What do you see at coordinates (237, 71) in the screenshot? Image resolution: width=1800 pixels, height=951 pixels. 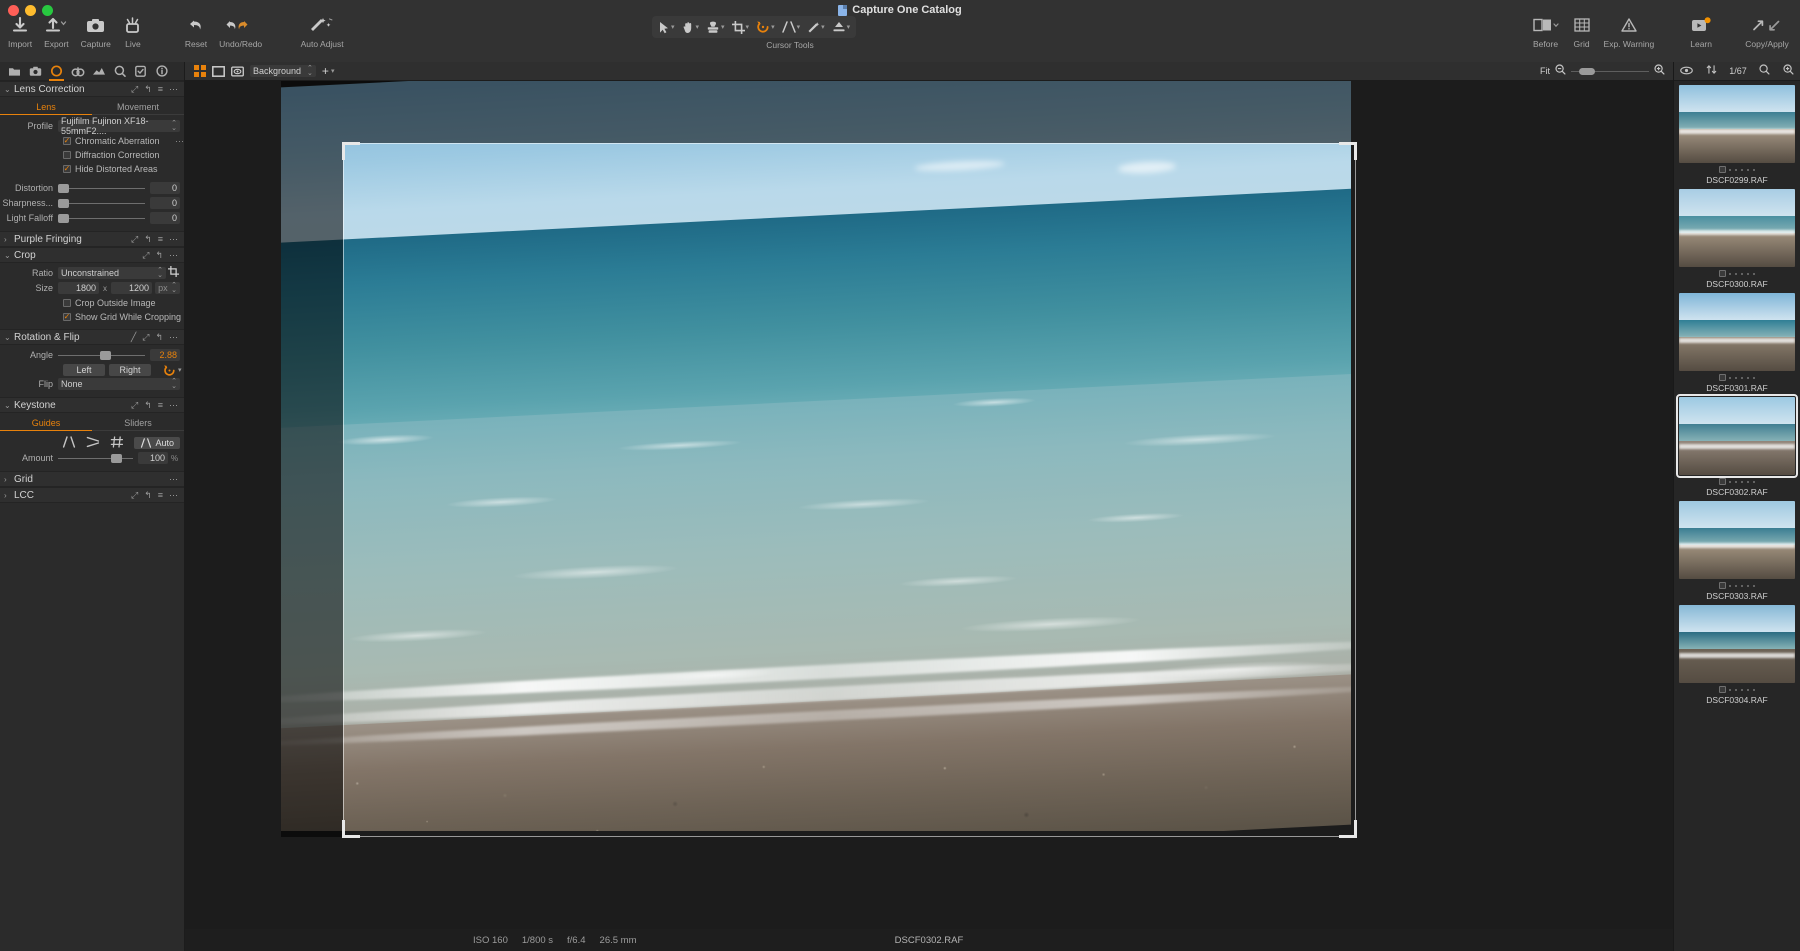 I see `proof-view-icon` at bounding box center [237, 71].